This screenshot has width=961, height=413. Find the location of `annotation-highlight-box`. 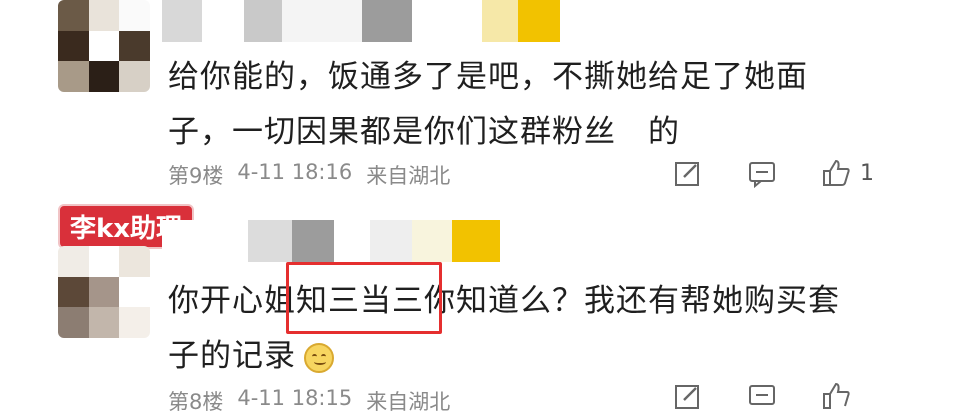

annotation-highlight-box is located at coordinates (364, 298).